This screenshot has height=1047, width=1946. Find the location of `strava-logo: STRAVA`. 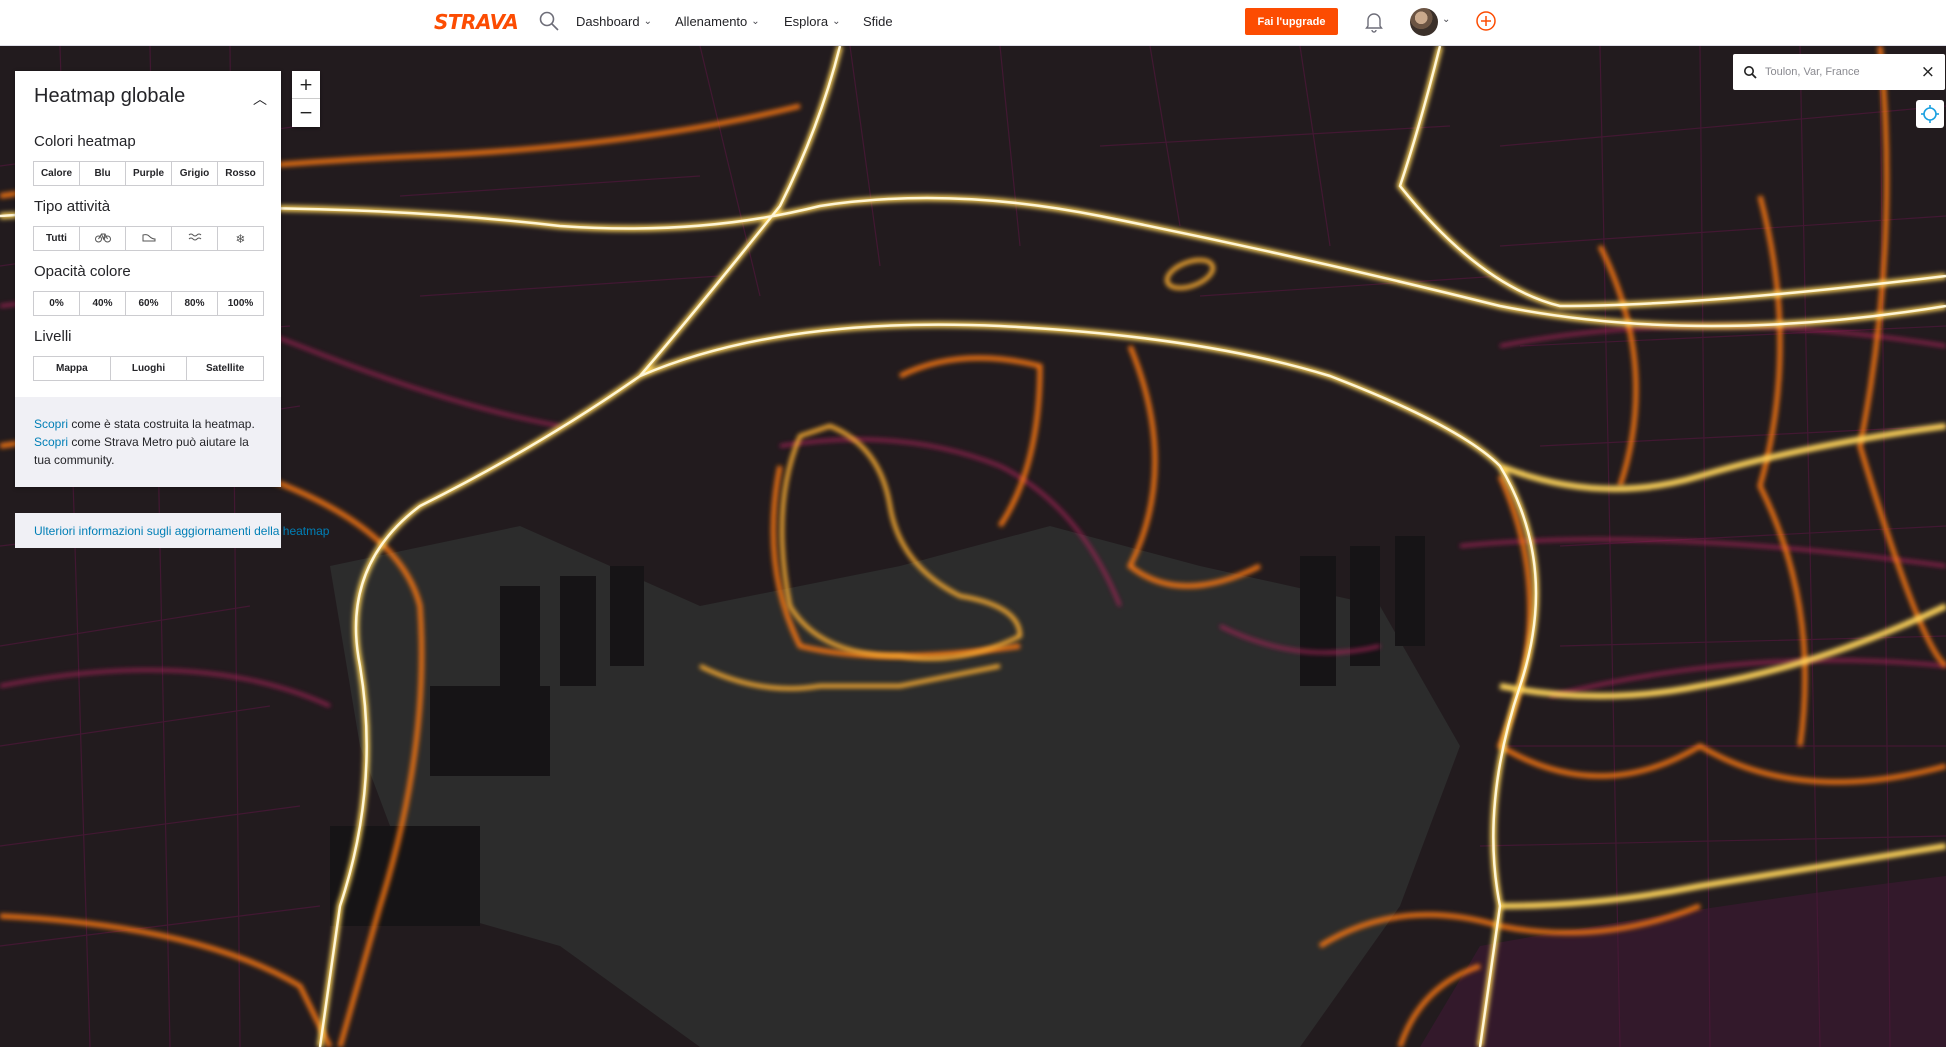

strava-logo: STRAVA is located at coordinates (476, 22).